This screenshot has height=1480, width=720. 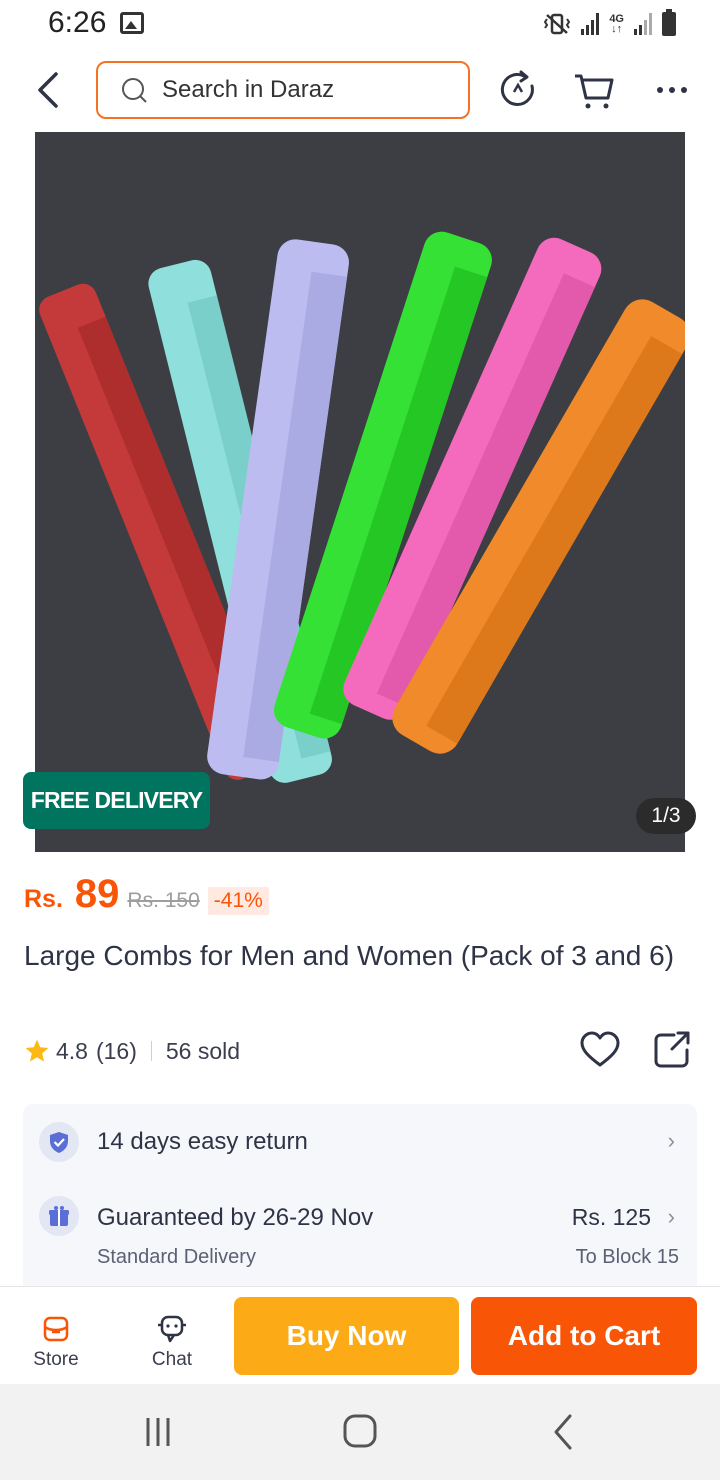 What do you see at coordinates (202, 1141) in the screenshot?
I see `return-policy-label: 14 days easy return` at bounding box center [202, 1141].